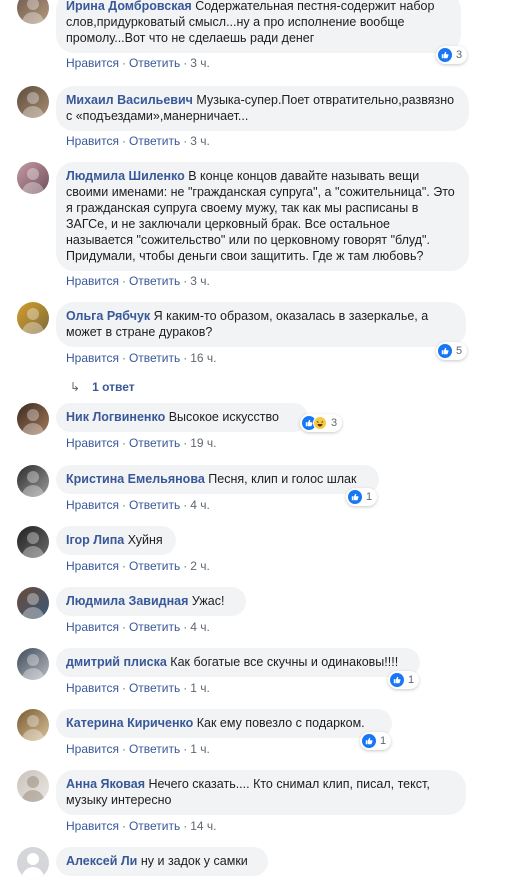  I want to click on comment-author: Ігор Липа, so click(95, 540).